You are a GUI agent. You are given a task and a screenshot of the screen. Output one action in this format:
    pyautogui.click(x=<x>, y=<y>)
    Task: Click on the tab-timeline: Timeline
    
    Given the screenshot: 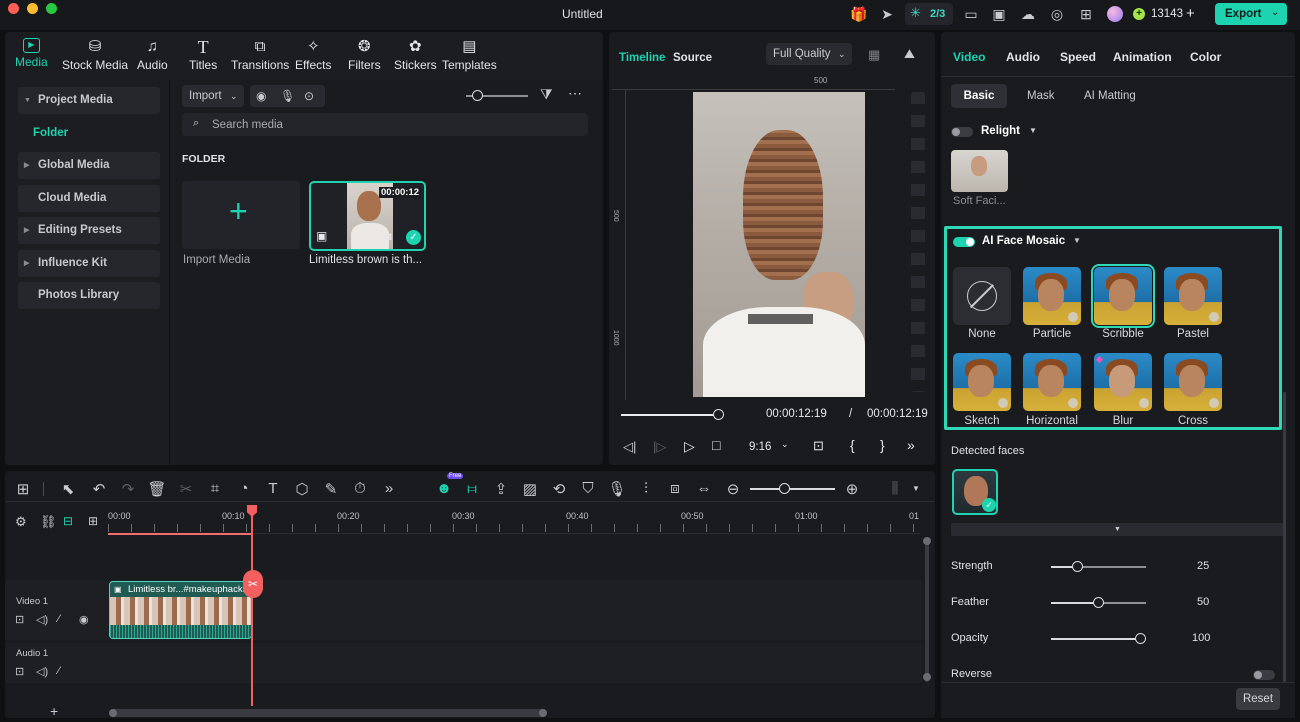 What is the action you would take?
    pyautogui.click(x=642, y=58)
    